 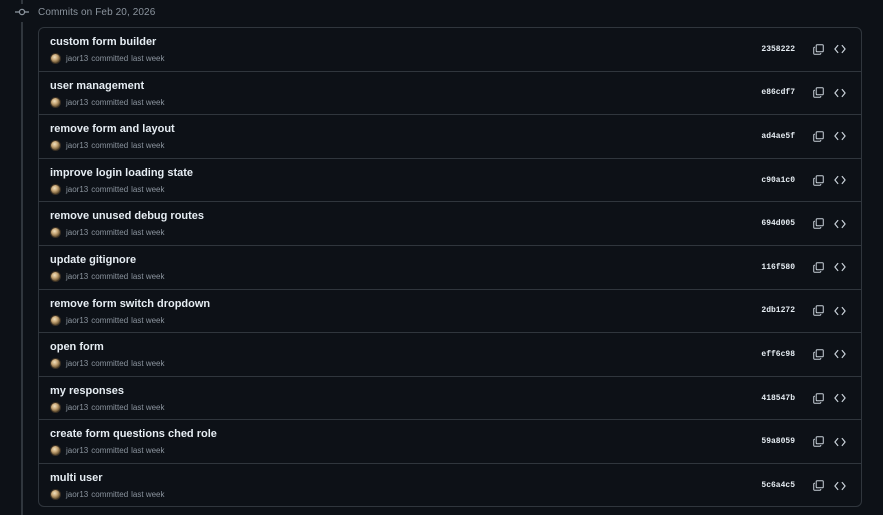 I want to click on commit-title-link: create form questions ched role, so click(x=133, y=434).